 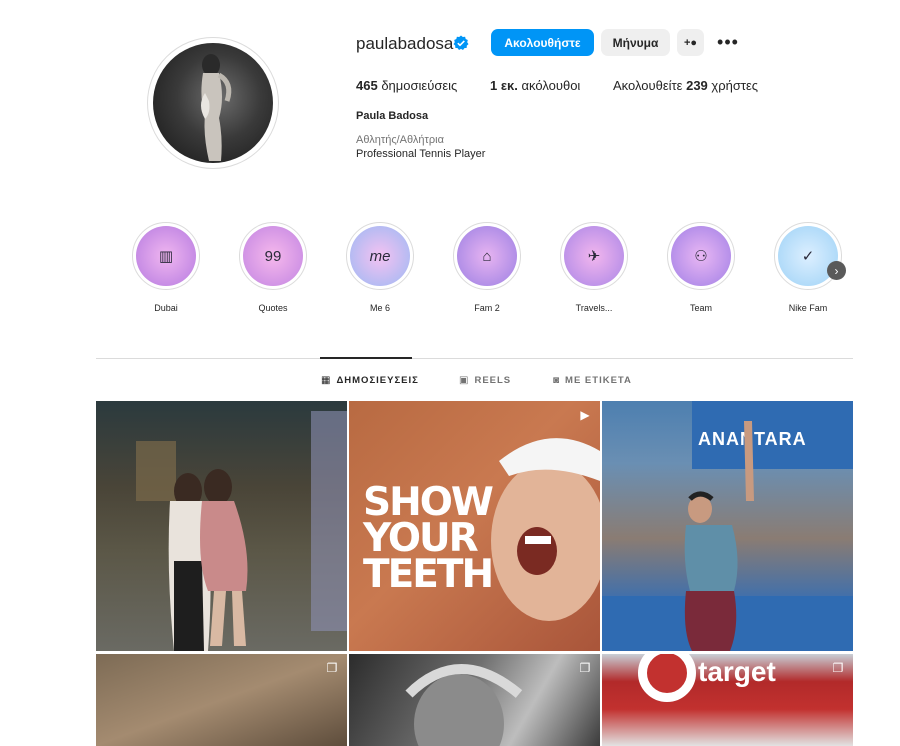 I want to click on username: paulabadosa, so click(x=405, y=43).